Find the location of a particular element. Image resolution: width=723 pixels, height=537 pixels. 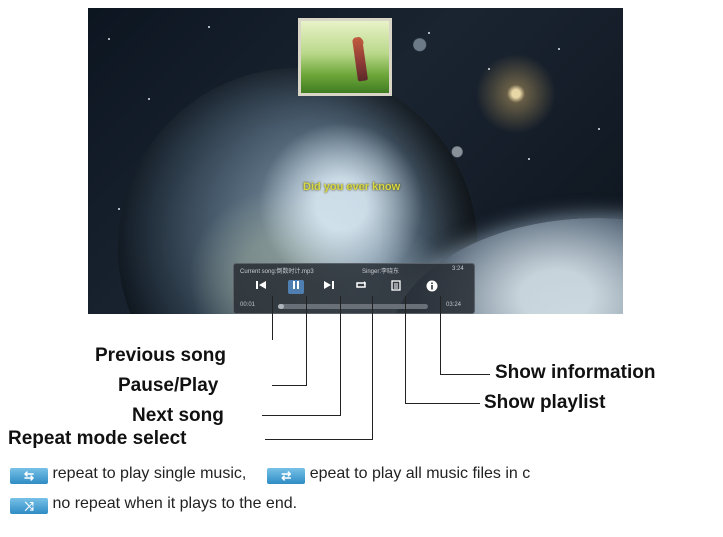

callout-line-next-h is located at coordinates (301, 415).